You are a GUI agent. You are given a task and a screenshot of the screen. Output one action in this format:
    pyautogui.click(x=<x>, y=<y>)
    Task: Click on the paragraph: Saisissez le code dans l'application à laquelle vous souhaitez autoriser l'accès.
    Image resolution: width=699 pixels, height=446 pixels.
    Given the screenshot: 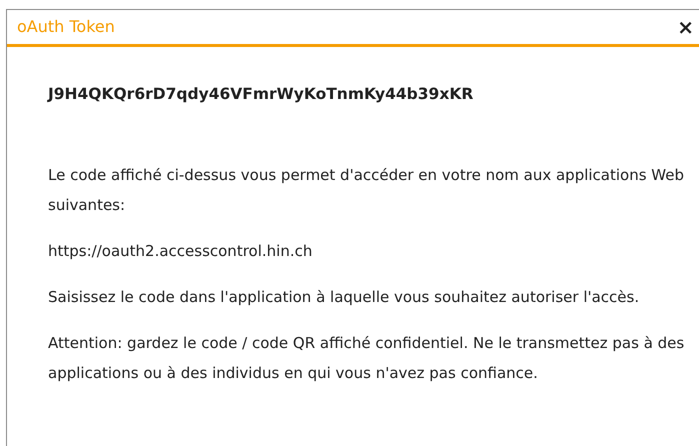 What is the action you would take?
    pyautogui.click(x=344, y=297)
    